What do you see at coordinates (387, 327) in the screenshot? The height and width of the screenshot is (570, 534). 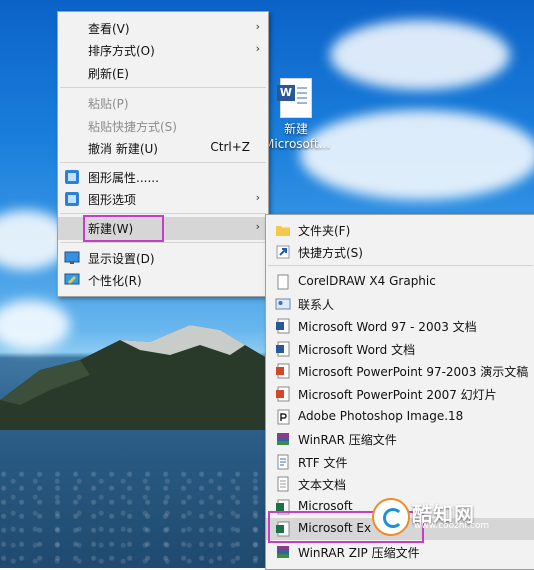 I see `submenu-item-label: Microsoft Word 97 - 2003 文档` at bounding box center [387, 327].